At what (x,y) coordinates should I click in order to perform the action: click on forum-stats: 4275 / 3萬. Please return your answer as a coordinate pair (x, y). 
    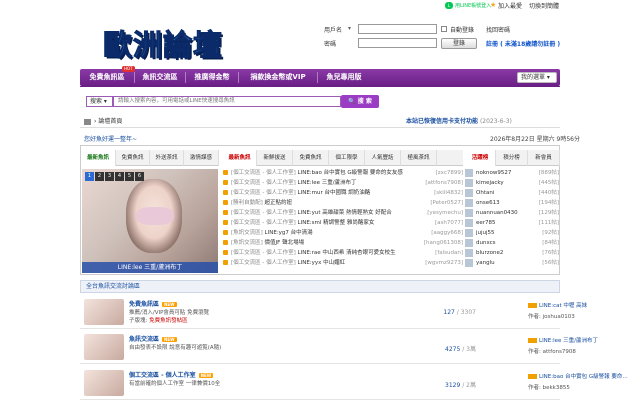
    Looking at the image, I should click on (460, 349).